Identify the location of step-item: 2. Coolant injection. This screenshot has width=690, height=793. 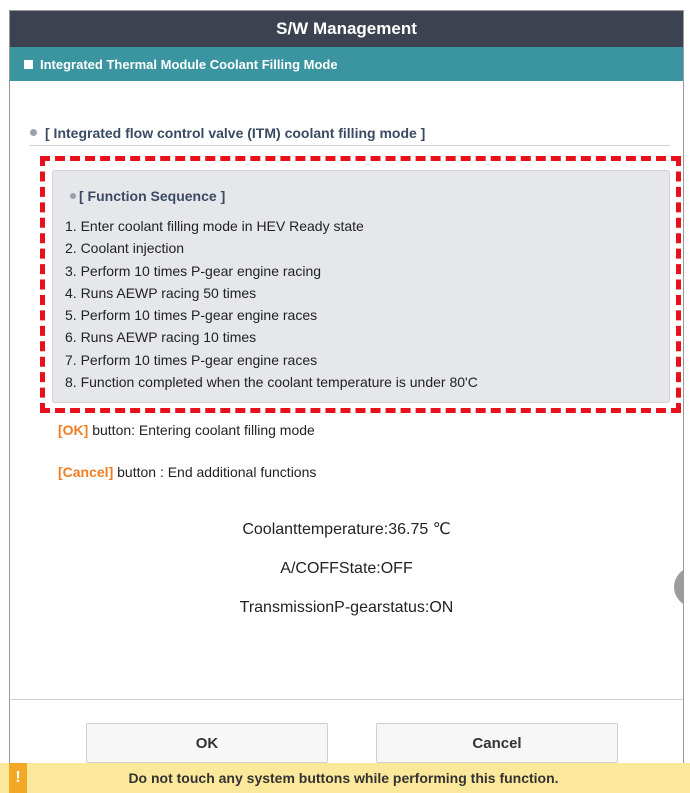
(125, 248).